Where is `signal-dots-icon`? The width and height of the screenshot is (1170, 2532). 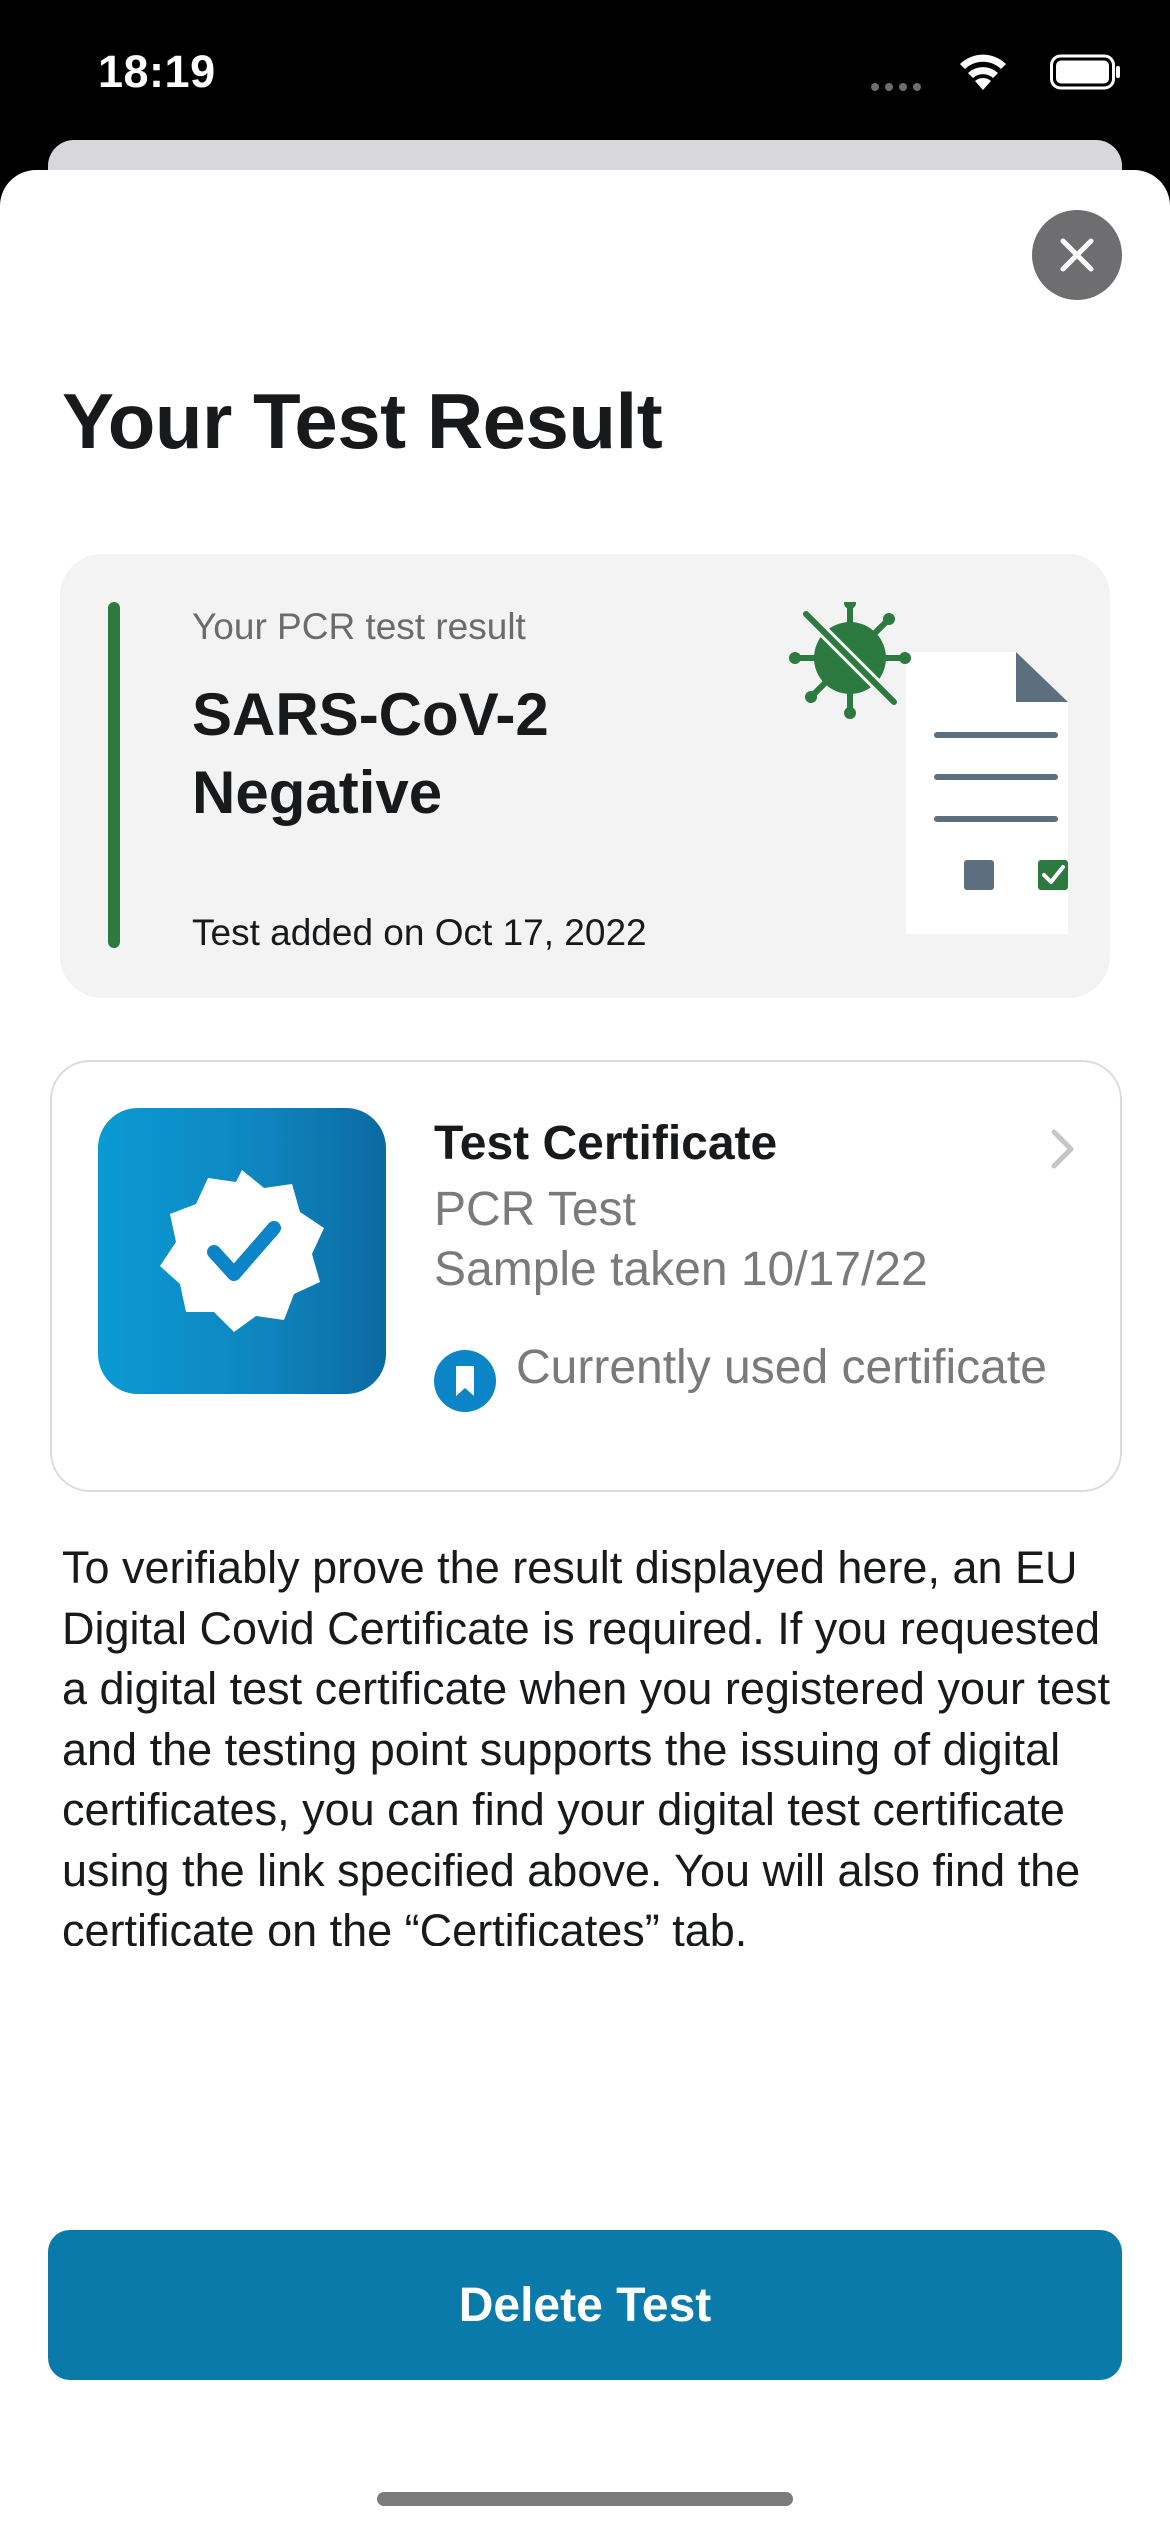 signal-dots-icon is located at coordinates (896, 87).